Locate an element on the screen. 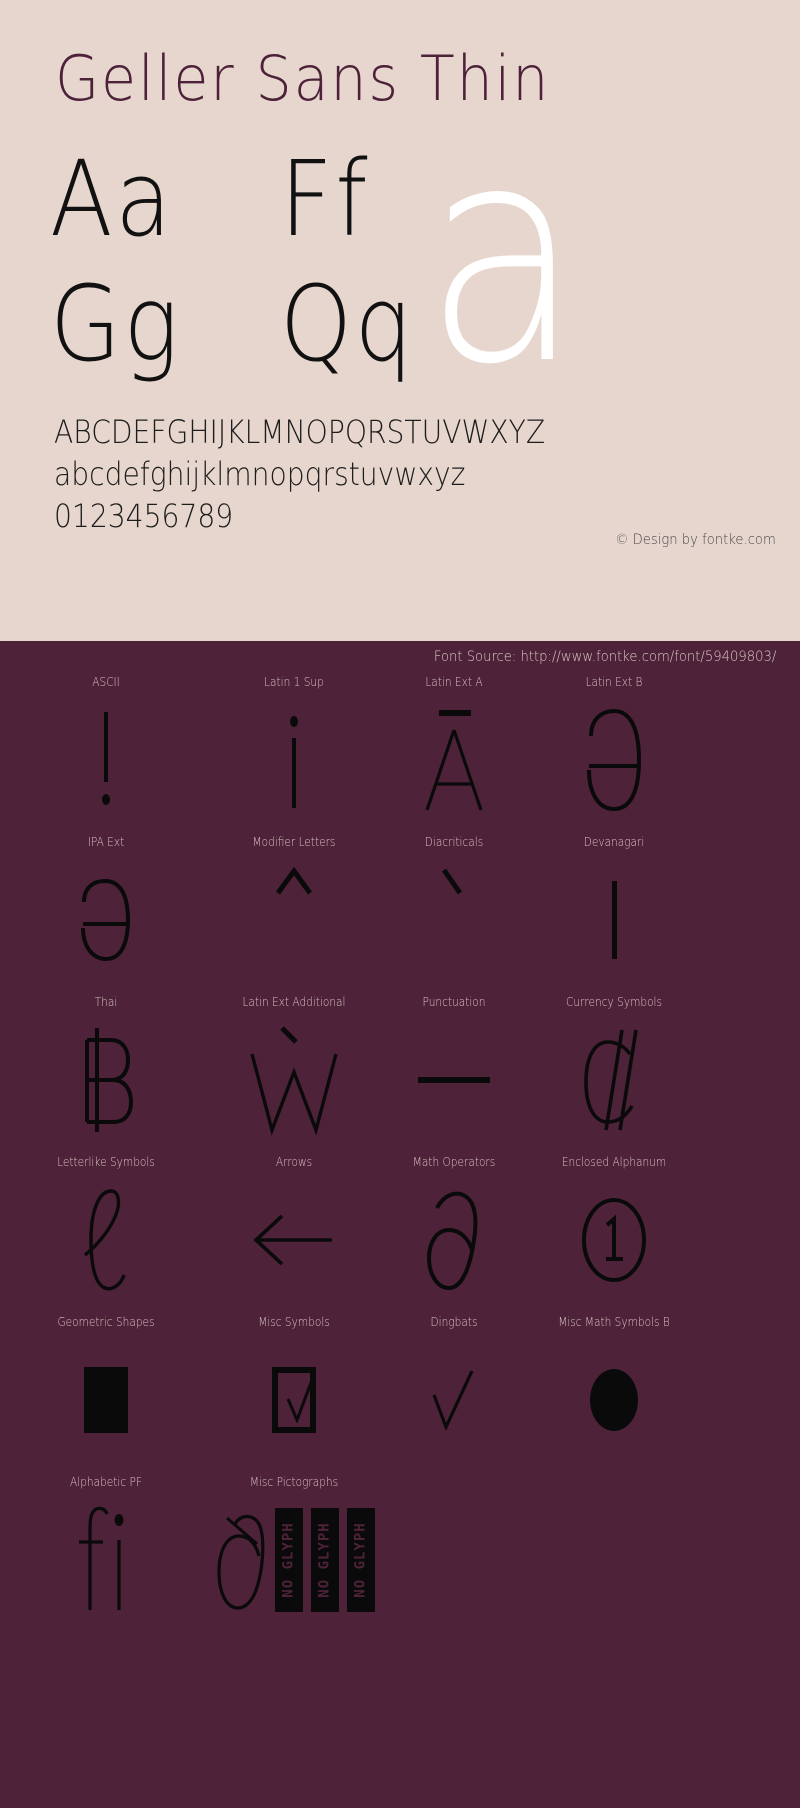 The image size is (800, 1808). page-title: Geller Sans Thin is located at coordinates (303, 78).